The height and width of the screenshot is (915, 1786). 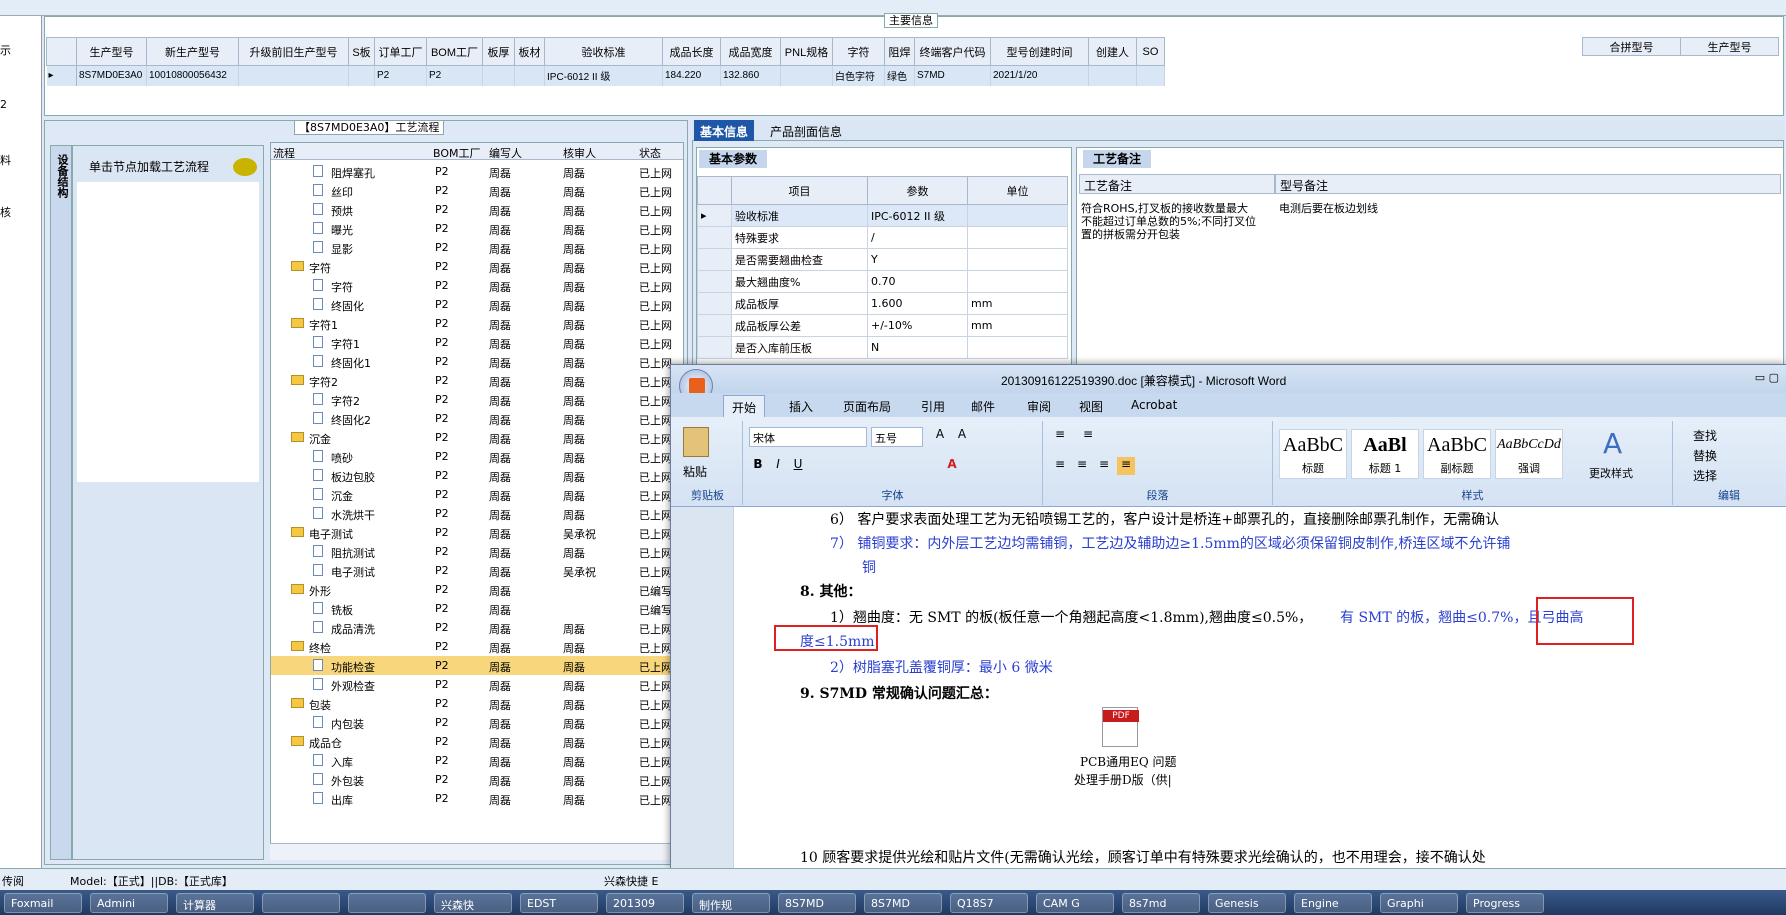 I want to click on taskbar-item: Foxmail, so click(x=43, y=903).